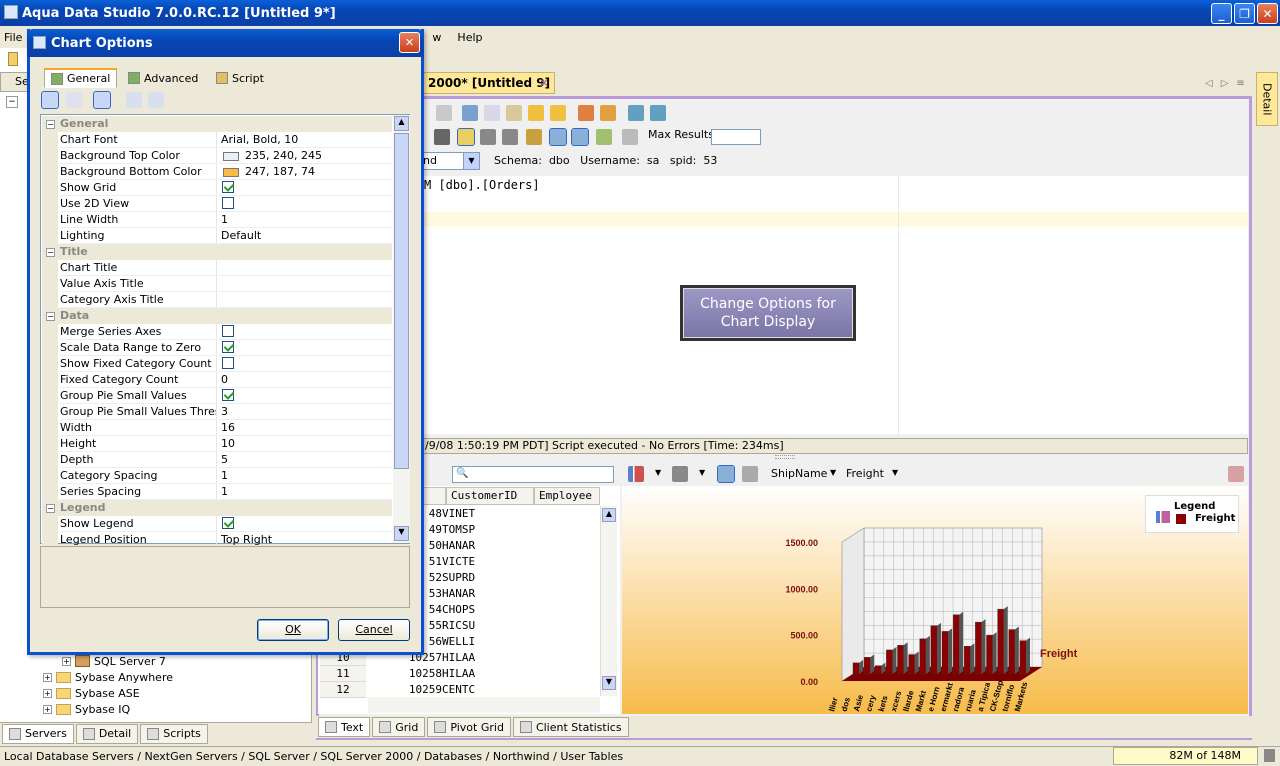 Image resolution: width=1280 pixels, height=766 pixels. Describe the element at coordinates (799, 473) in the screenshot. I see `category-field-select: ShipName` at that location.